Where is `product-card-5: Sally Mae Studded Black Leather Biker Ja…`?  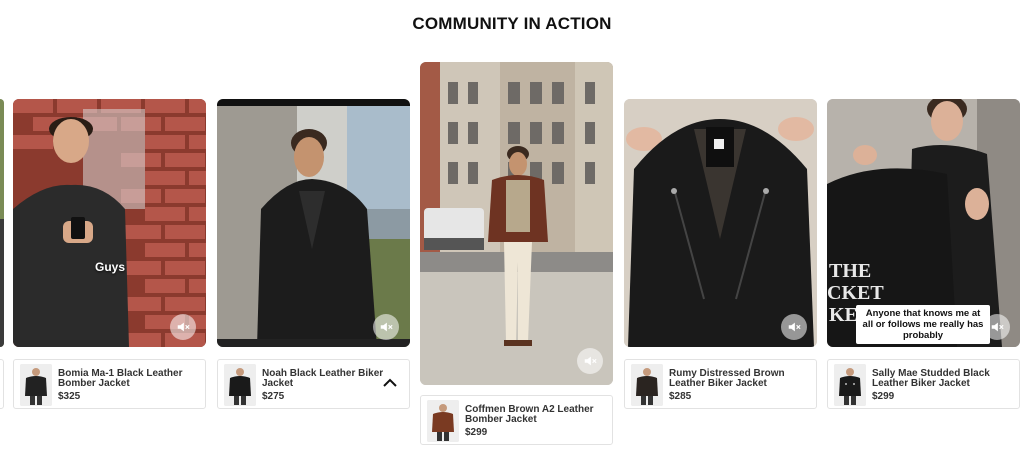 product-card-5: Sally Mae Studded Black Leather Biker Ja… is located at coordinates (923, 384).